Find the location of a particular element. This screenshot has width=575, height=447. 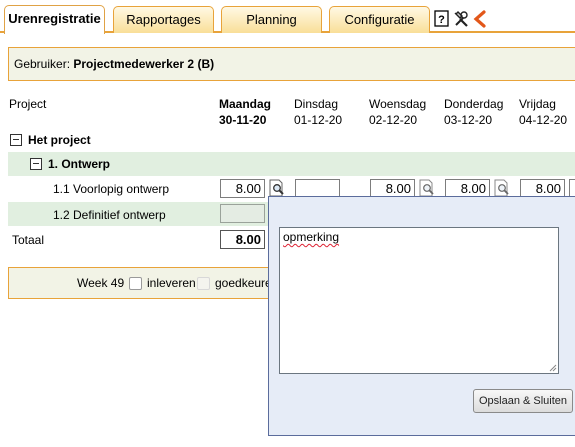

collapse-phase-toggle is located at coordinates (36, 164).